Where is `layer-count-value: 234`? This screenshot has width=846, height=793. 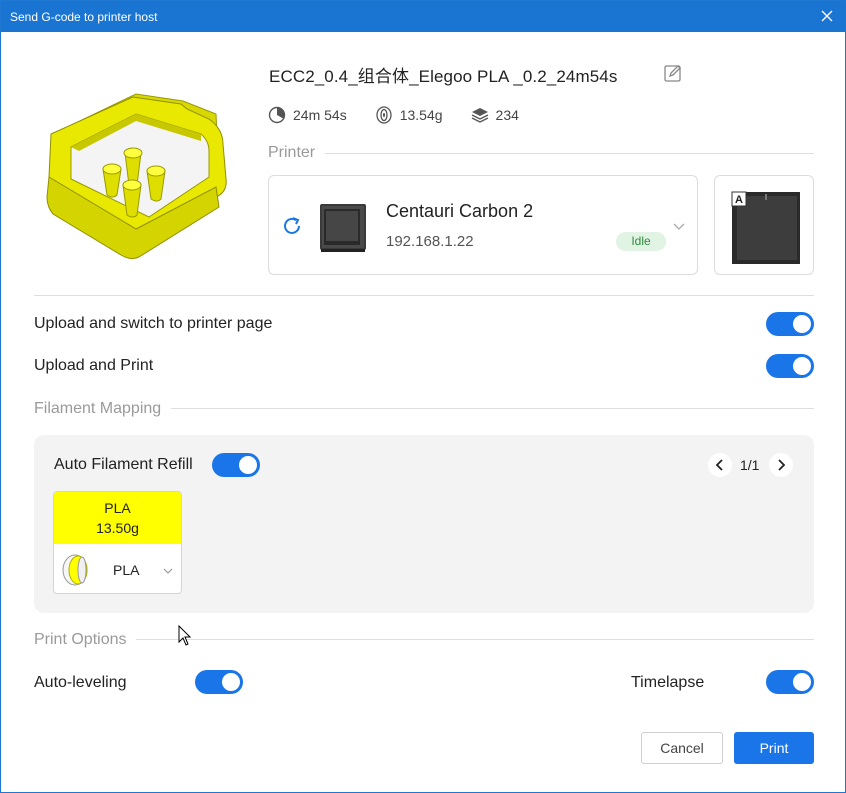 layer-count-value: 234 is located at coordinates (507, 115).